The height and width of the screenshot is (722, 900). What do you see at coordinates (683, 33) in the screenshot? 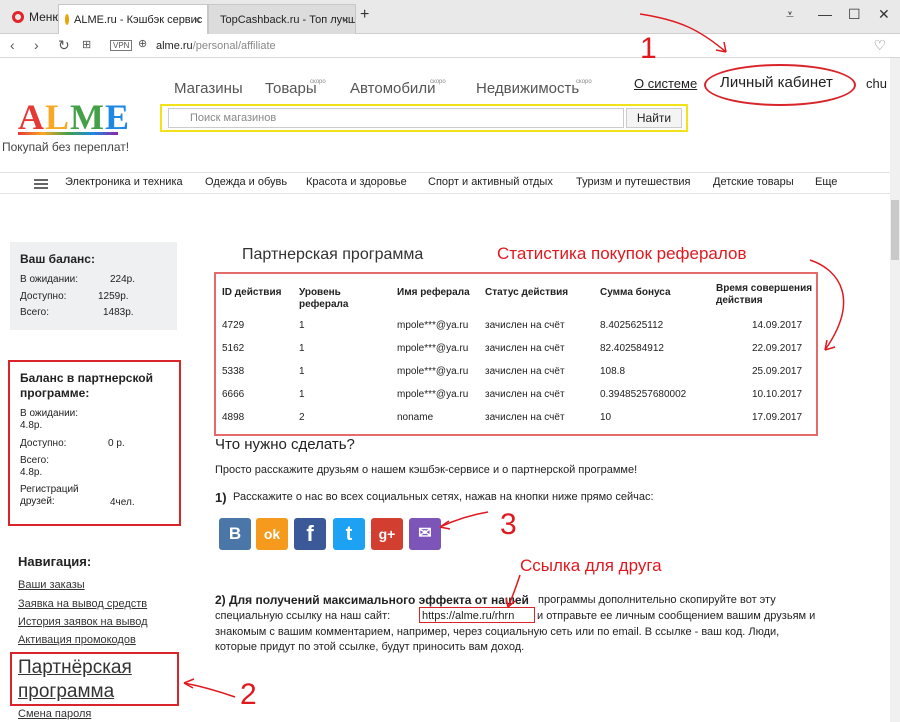
I see `arrow-to-cabinet` at bounding box center [683, 33].